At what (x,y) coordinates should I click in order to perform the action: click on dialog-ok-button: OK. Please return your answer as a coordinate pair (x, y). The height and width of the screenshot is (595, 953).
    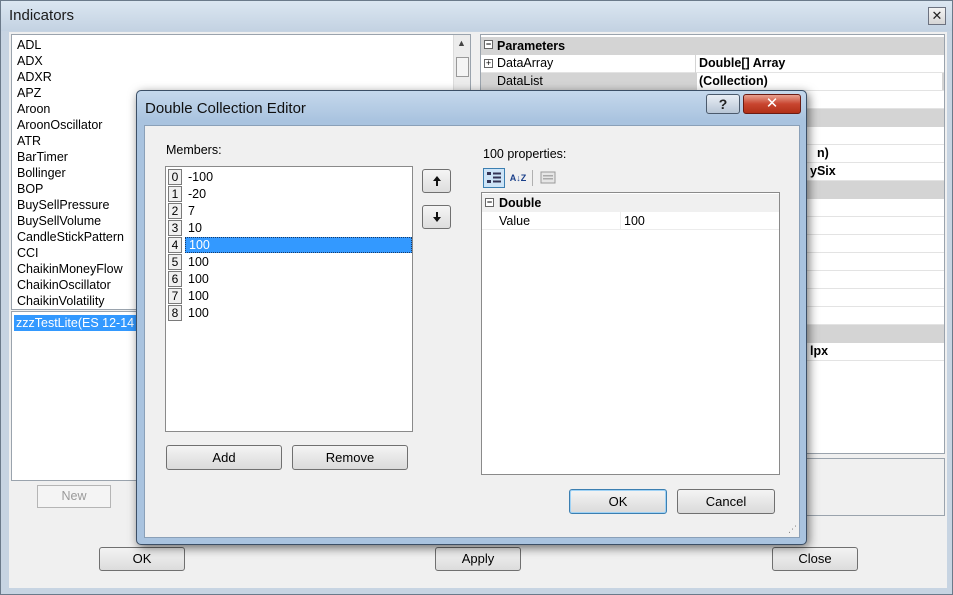
    Looking at the image, I should click on (618, 501).